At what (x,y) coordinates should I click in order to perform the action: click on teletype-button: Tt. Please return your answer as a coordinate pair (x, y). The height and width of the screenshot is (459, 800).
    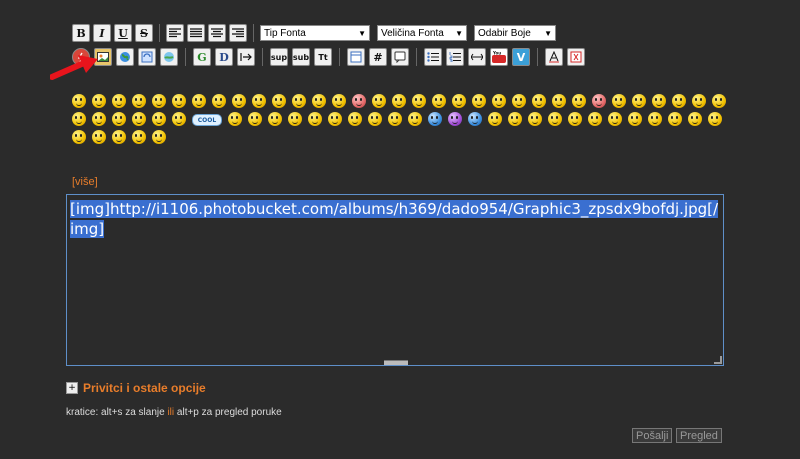
    Looking at the image, I should click on (323, 57).